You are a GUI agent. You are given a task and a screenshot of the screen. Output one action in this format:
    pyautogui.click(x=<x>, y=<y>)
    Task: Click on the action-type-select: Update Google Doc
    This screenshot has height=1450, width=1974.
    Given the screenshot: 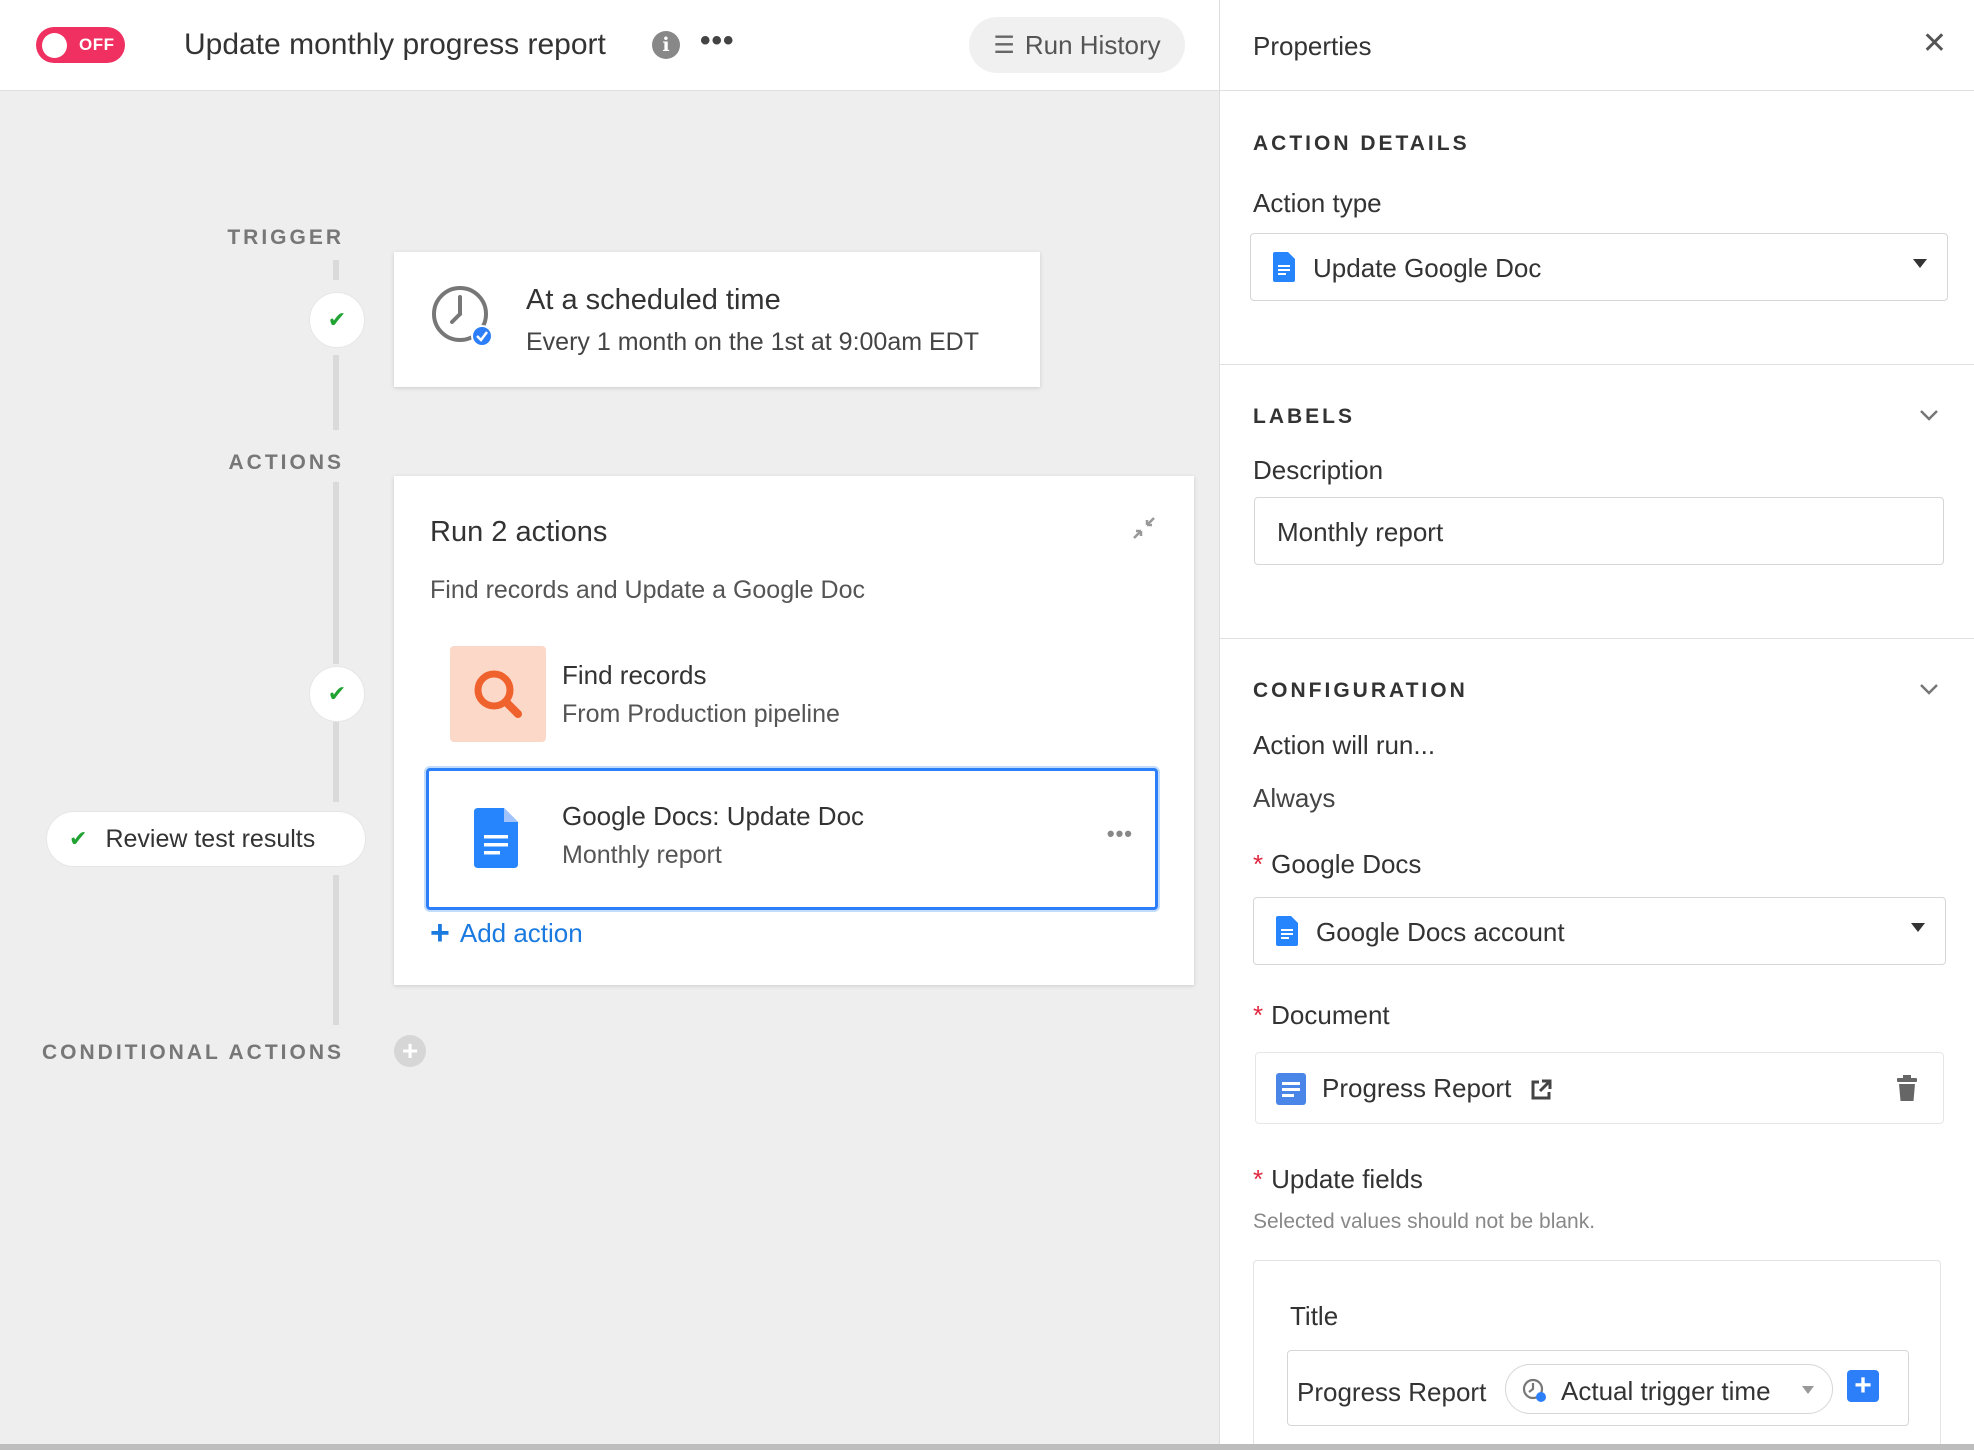 What is the action you would take?
    pyautogui.click(x=1599, y=267)
    